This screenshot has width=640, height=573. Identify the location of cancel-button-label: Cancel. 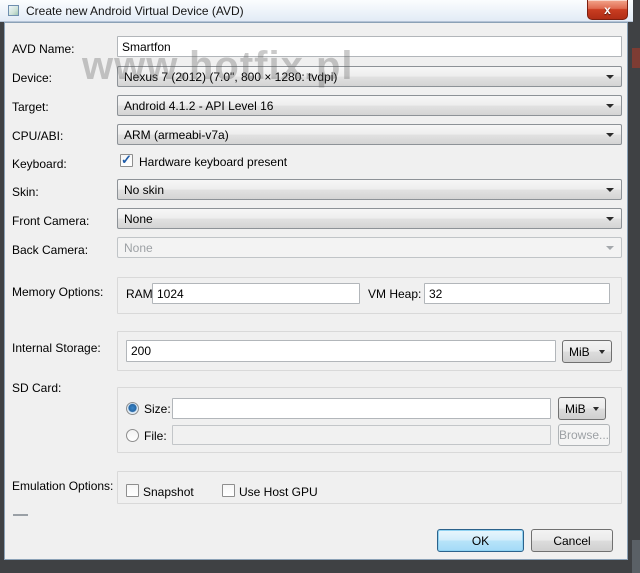
(572, 540).